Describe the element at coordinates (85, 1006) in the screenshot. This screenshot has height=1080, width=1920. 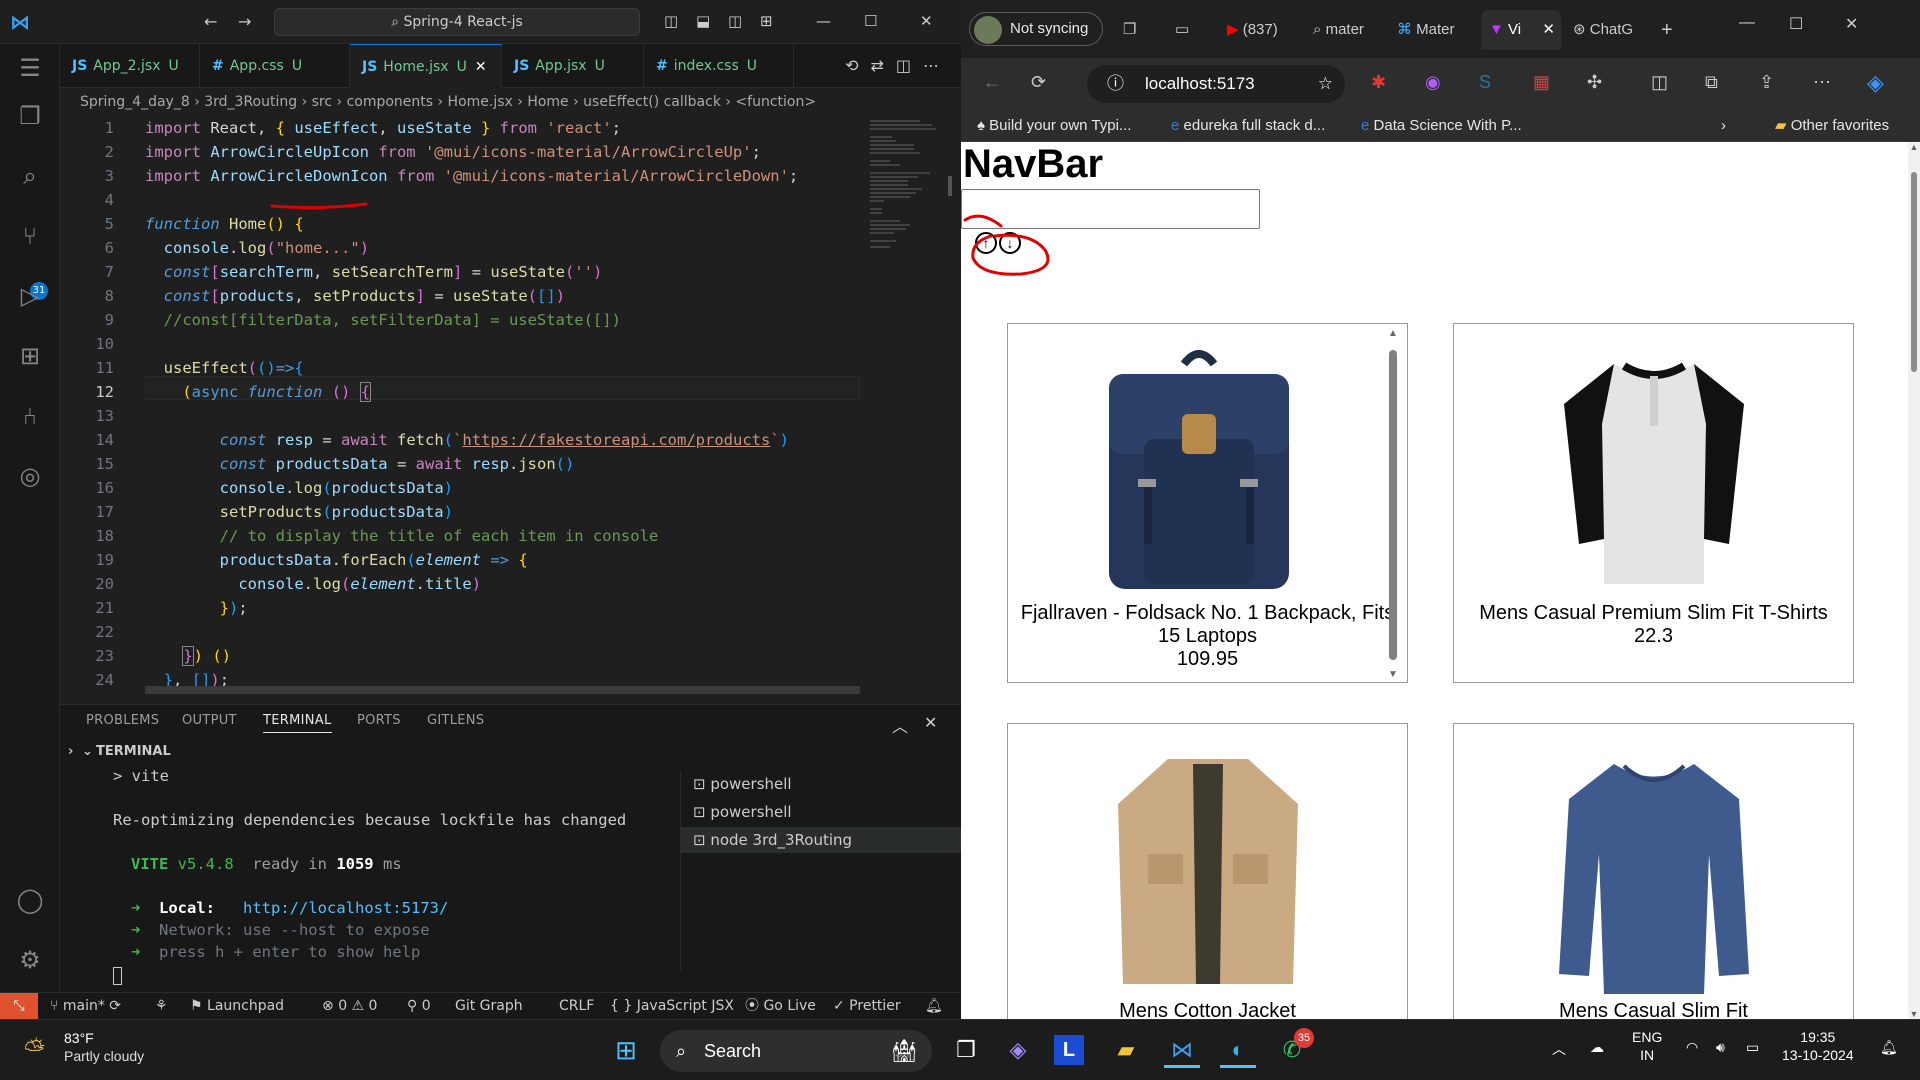
I see `branch-status: ⑂ main* ⟳` at that location.